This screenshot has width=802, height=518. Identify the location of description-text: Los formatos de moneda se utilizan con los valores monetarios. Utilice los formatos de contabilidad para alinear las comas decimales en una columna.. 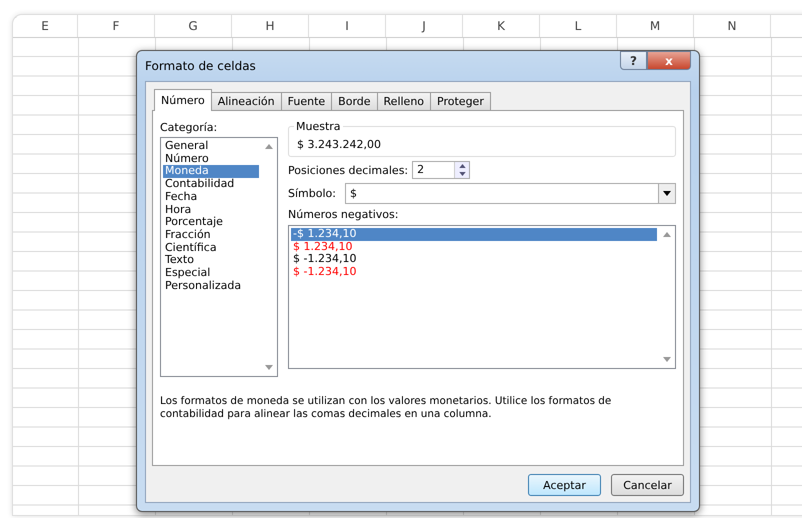
(386, 408).